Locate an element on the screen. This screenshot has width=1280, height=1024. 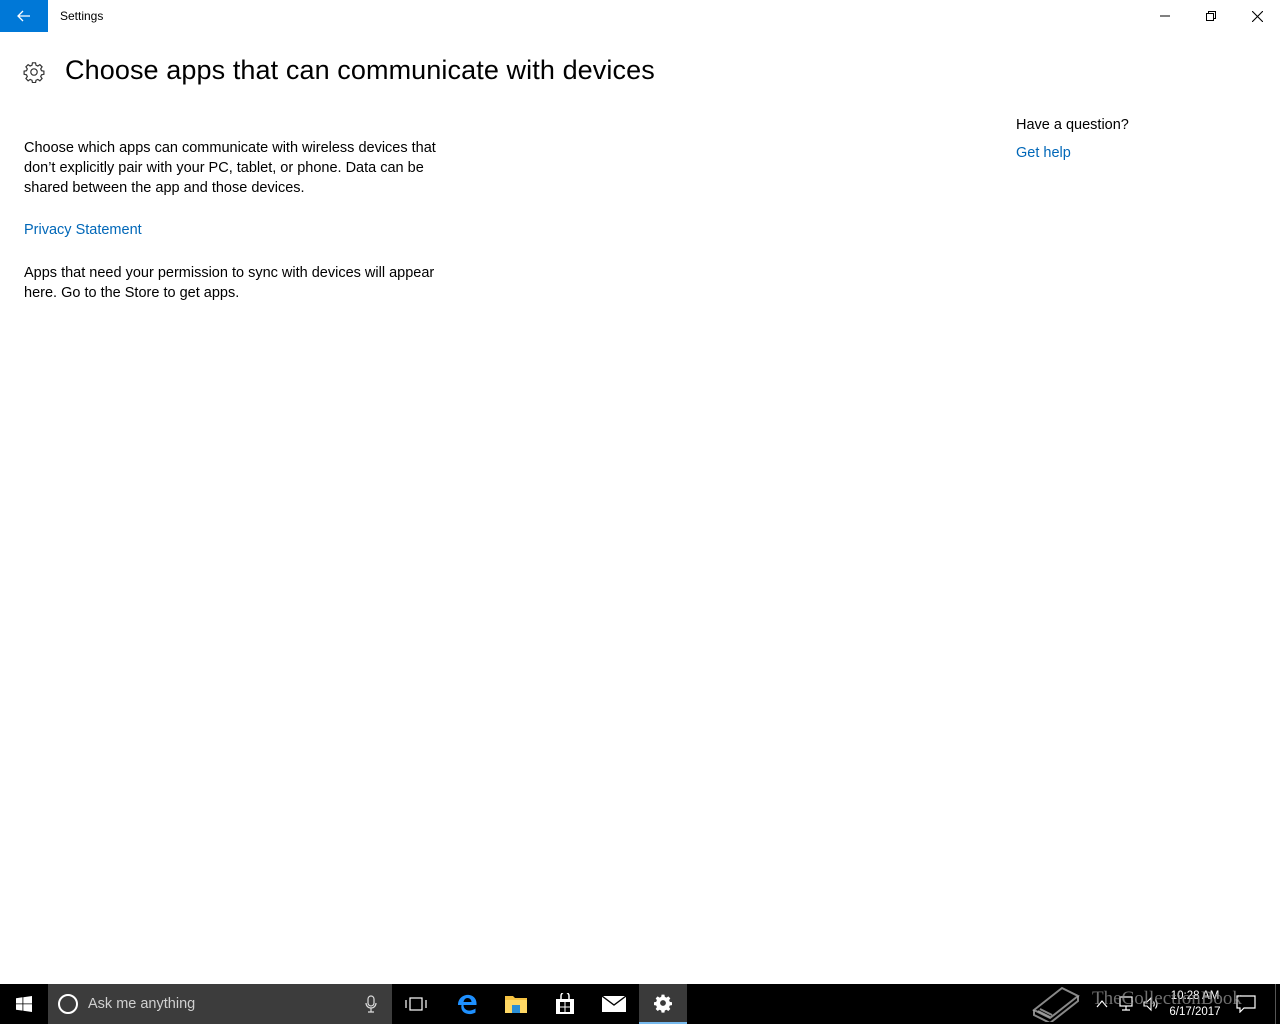
settings-taskbar-button is located at coordinates (663, 1004).